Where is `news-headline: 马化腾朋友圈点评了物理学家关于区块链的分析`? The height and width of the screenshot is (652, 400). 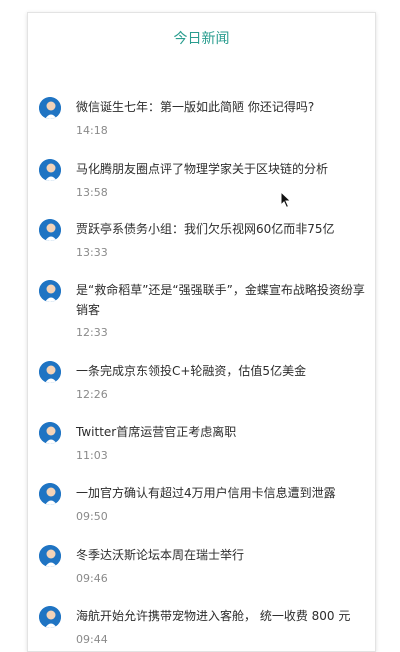
news-headline: 马化腾朋友圈点评了物理学家关于区块链的分析 is located at coordinates (221, 169).